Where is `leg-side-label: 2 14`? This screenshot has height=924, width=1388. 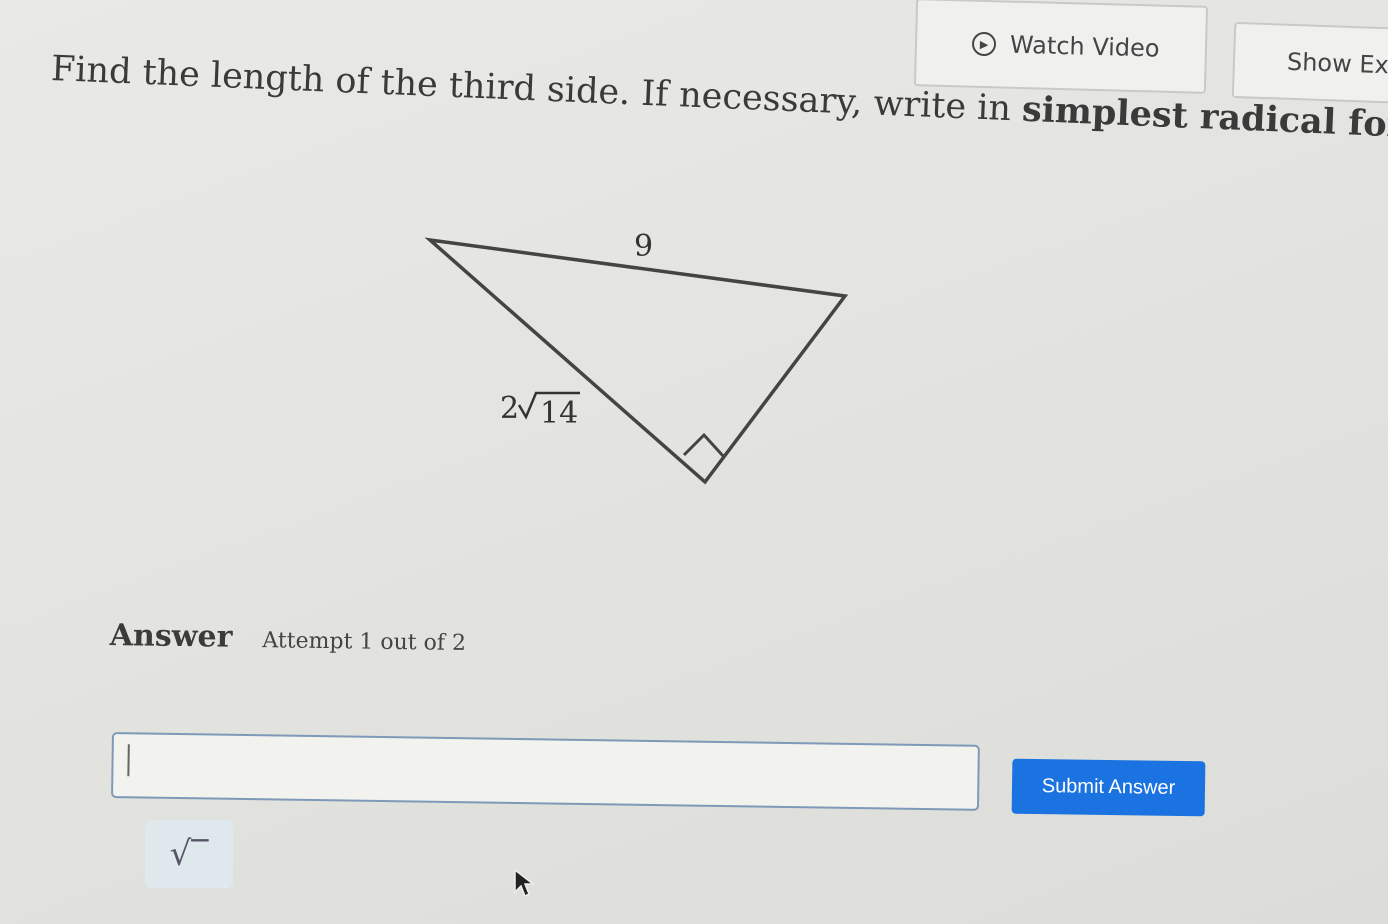 leg-side-label: 2 14 is located at coordinates (540, 411).